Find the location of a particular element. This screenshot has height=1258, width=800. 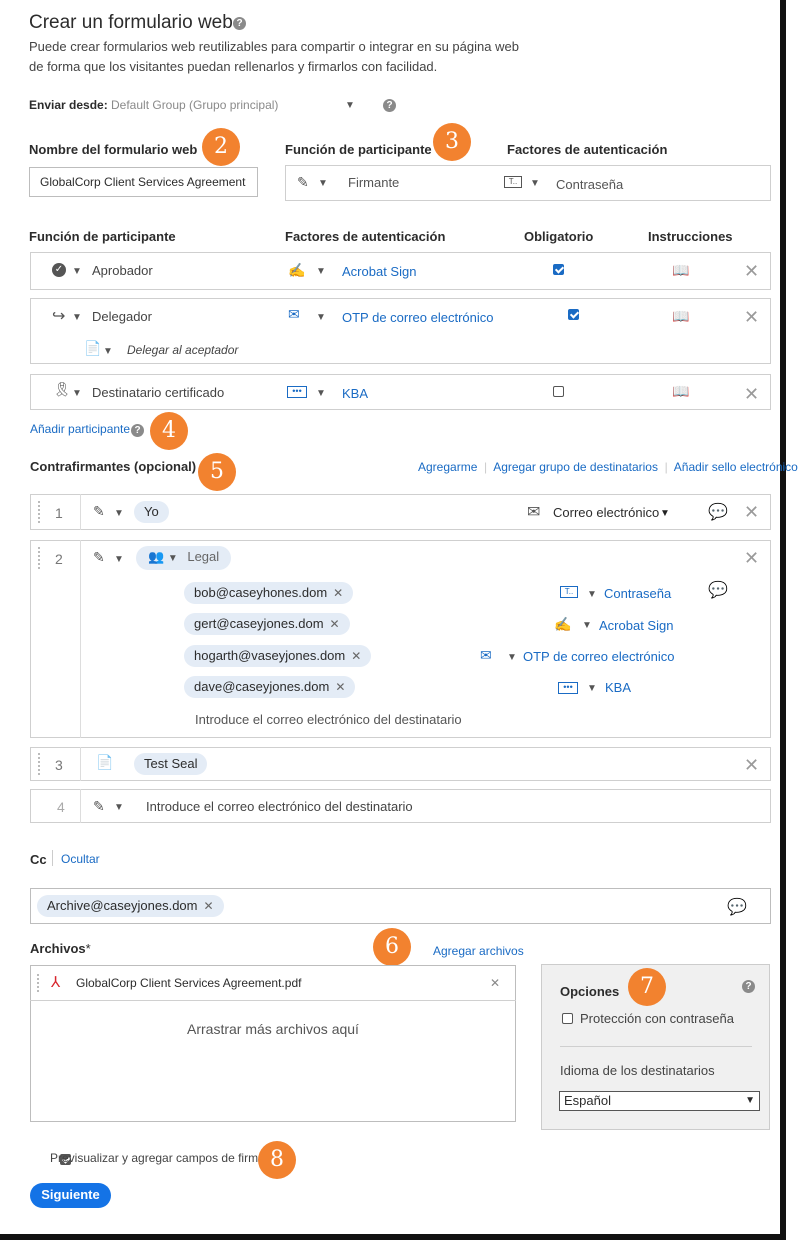

row-number: 3 is located at coordinates (59, 765).